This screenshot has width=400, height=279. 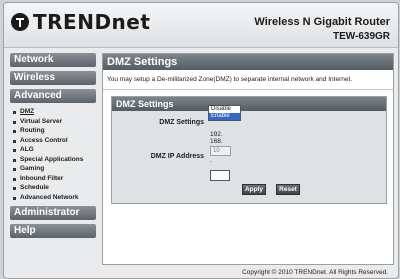 What do you see at coordinates (177, 156) in the screenshot?
I see `dmz-ip-label: DMZ IP Address` at bounding box center [177, 156].